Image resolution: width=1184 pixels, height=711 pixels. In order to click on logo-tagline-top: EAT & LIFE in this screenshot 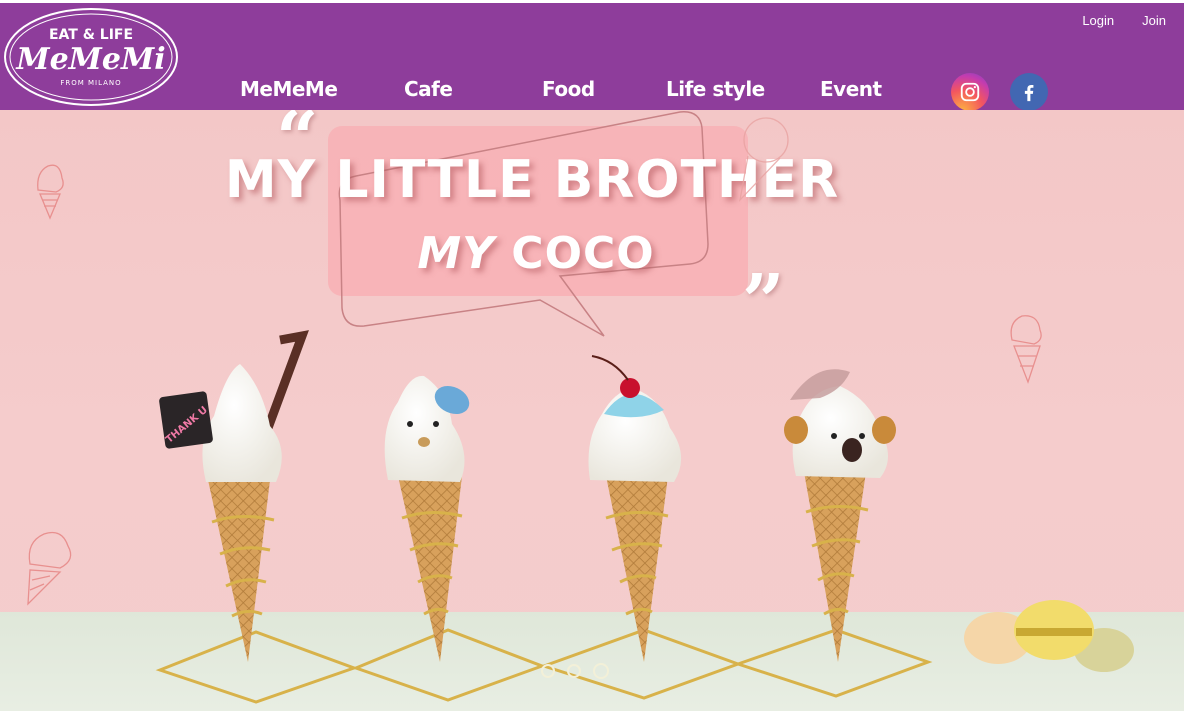, I will do `click(91, 35)`.